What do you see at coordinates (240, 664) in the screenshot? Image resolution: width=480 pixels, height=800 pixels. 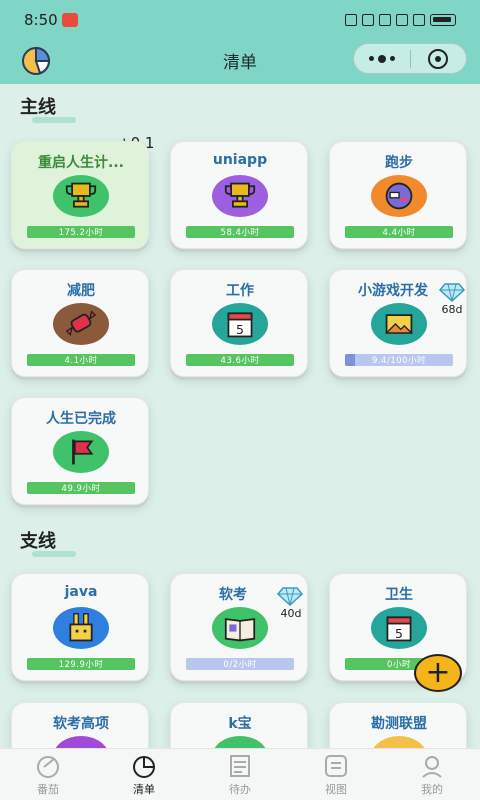 I see `progress-bar: 0/2小时` at bounding box center [240, 664].